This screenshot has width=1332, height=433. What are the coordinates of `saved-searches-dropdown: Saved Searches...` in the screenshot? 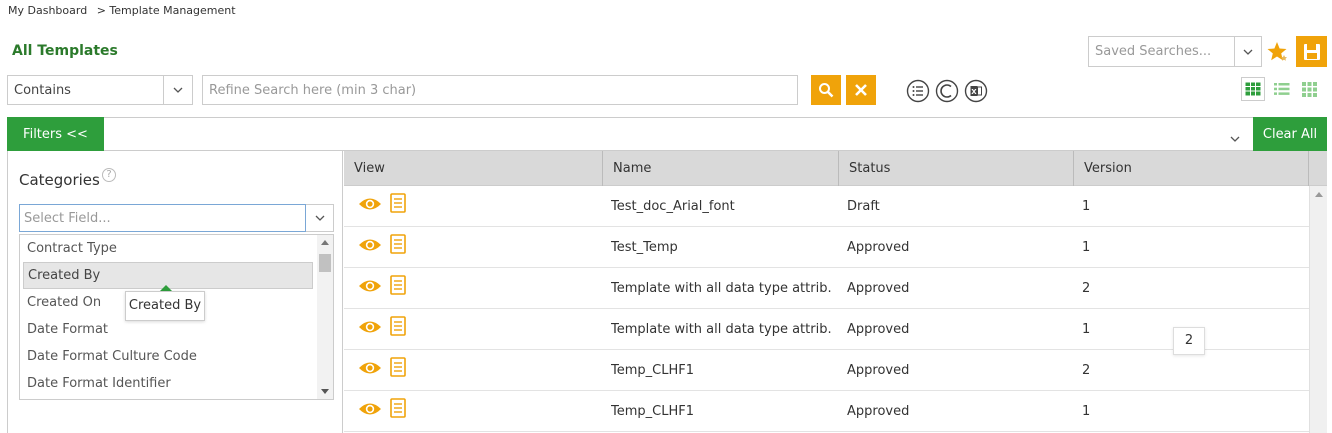 It's located at (1175, 51).